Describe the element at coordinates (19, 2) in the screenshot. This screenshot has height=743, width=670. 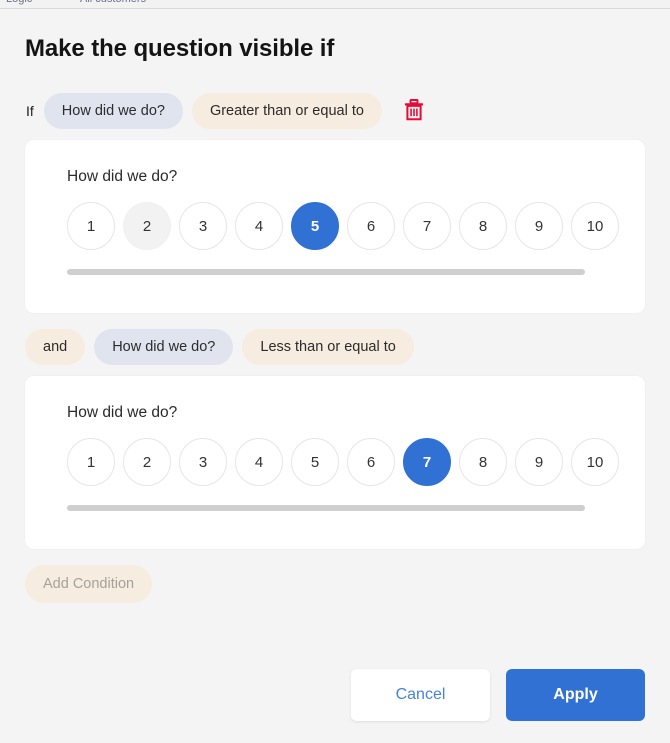
I see `top-chrome-fragment-left: Logic` at that location.